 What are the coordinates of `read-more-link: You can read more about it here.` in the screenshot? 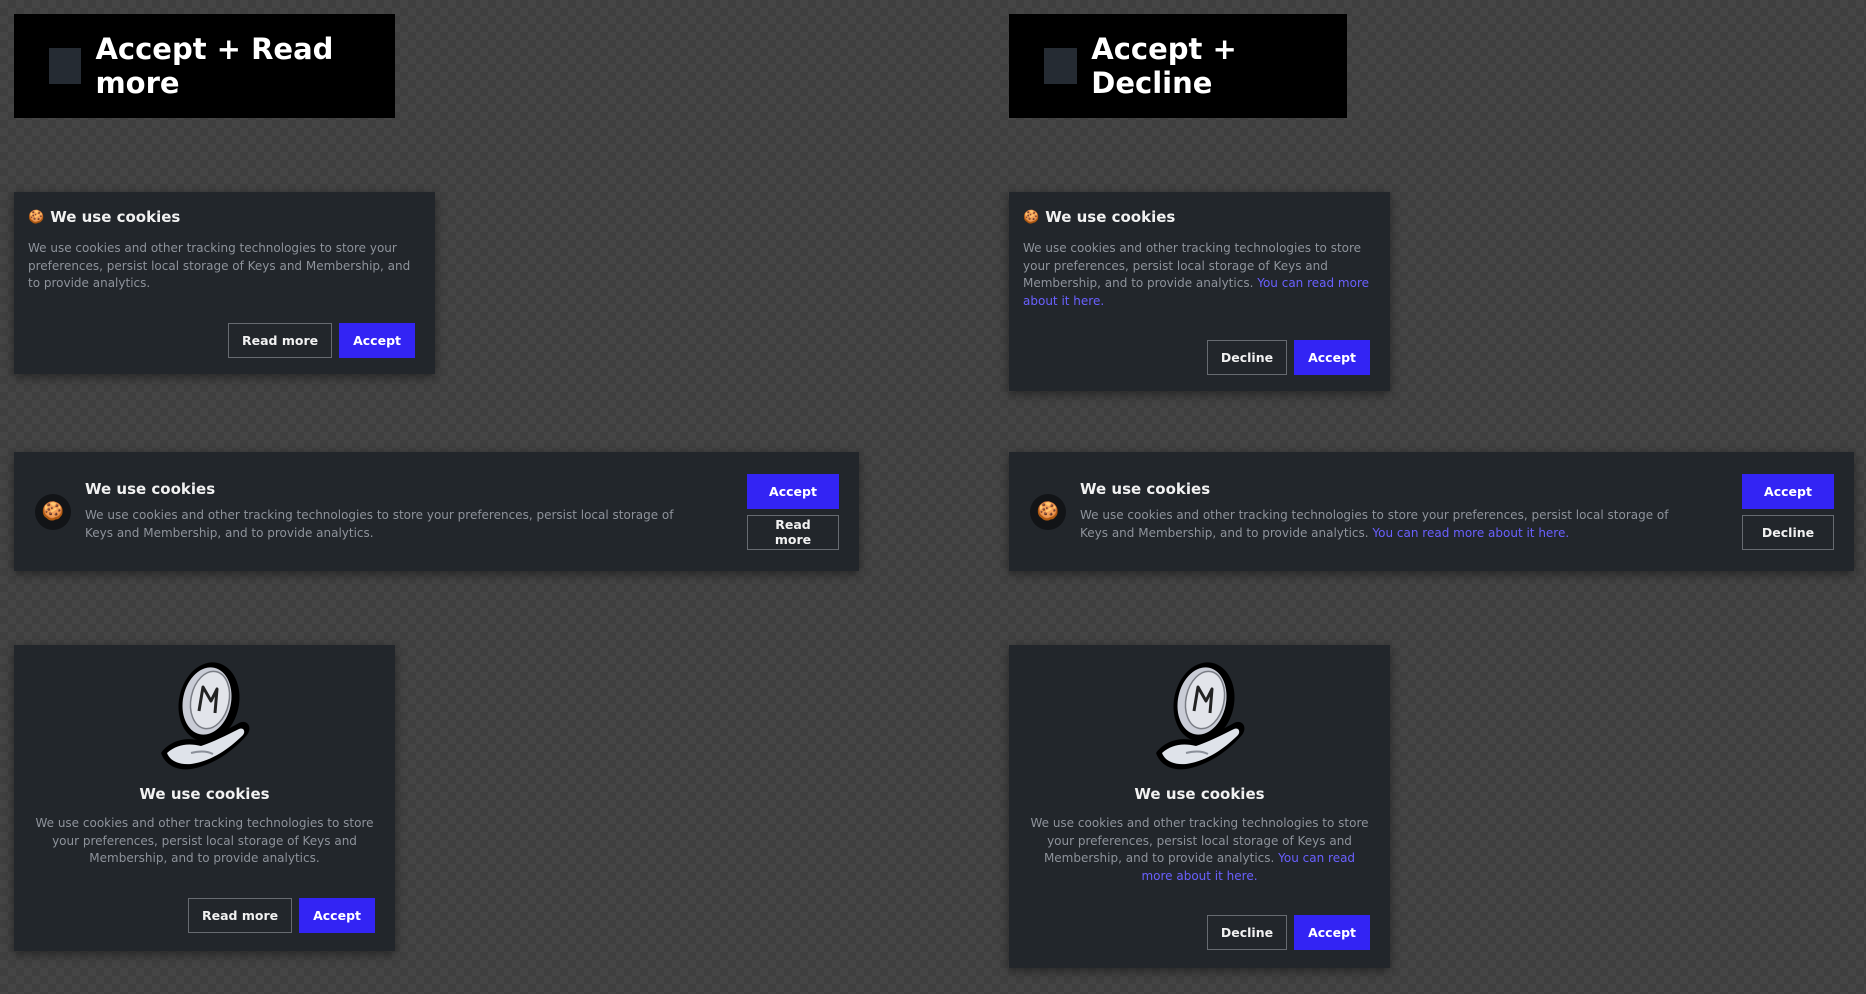 It's located at (1470, 533).